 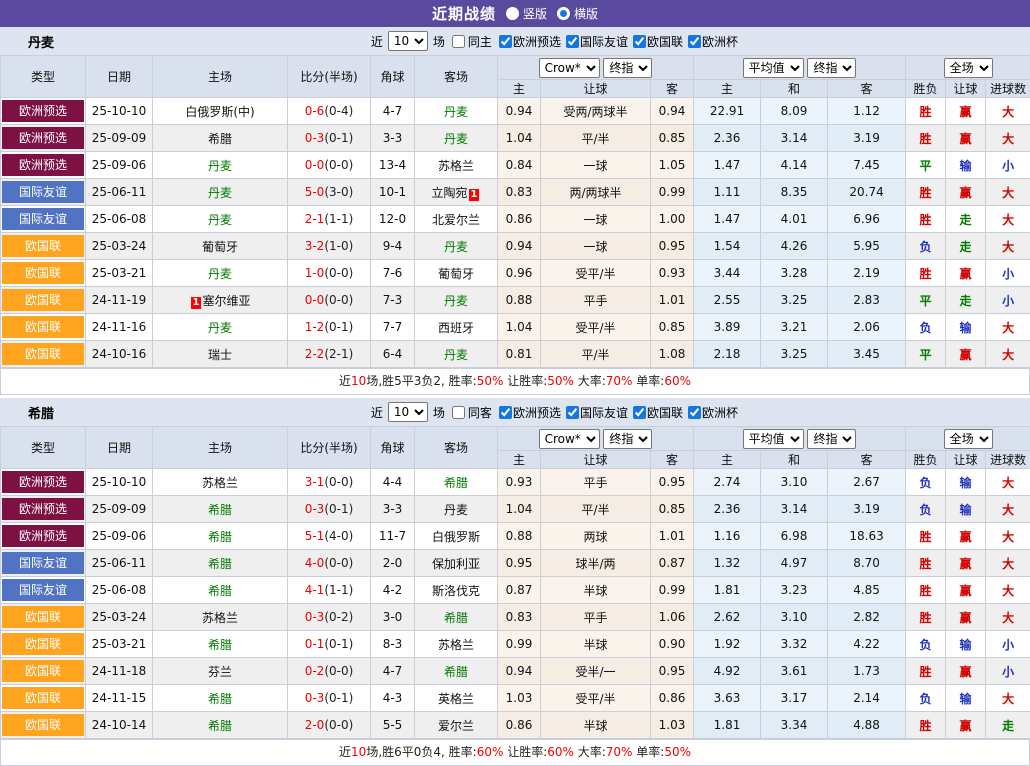 I want to click on away-team-name: 葡萄牙, so click(x=456, y=274).